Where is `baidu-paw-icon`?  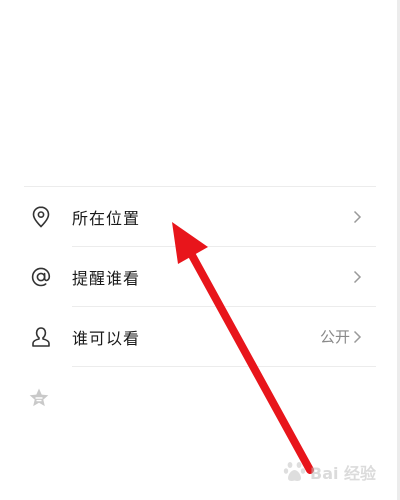
baidu-paw-icon is located at coordinates (294, 471).